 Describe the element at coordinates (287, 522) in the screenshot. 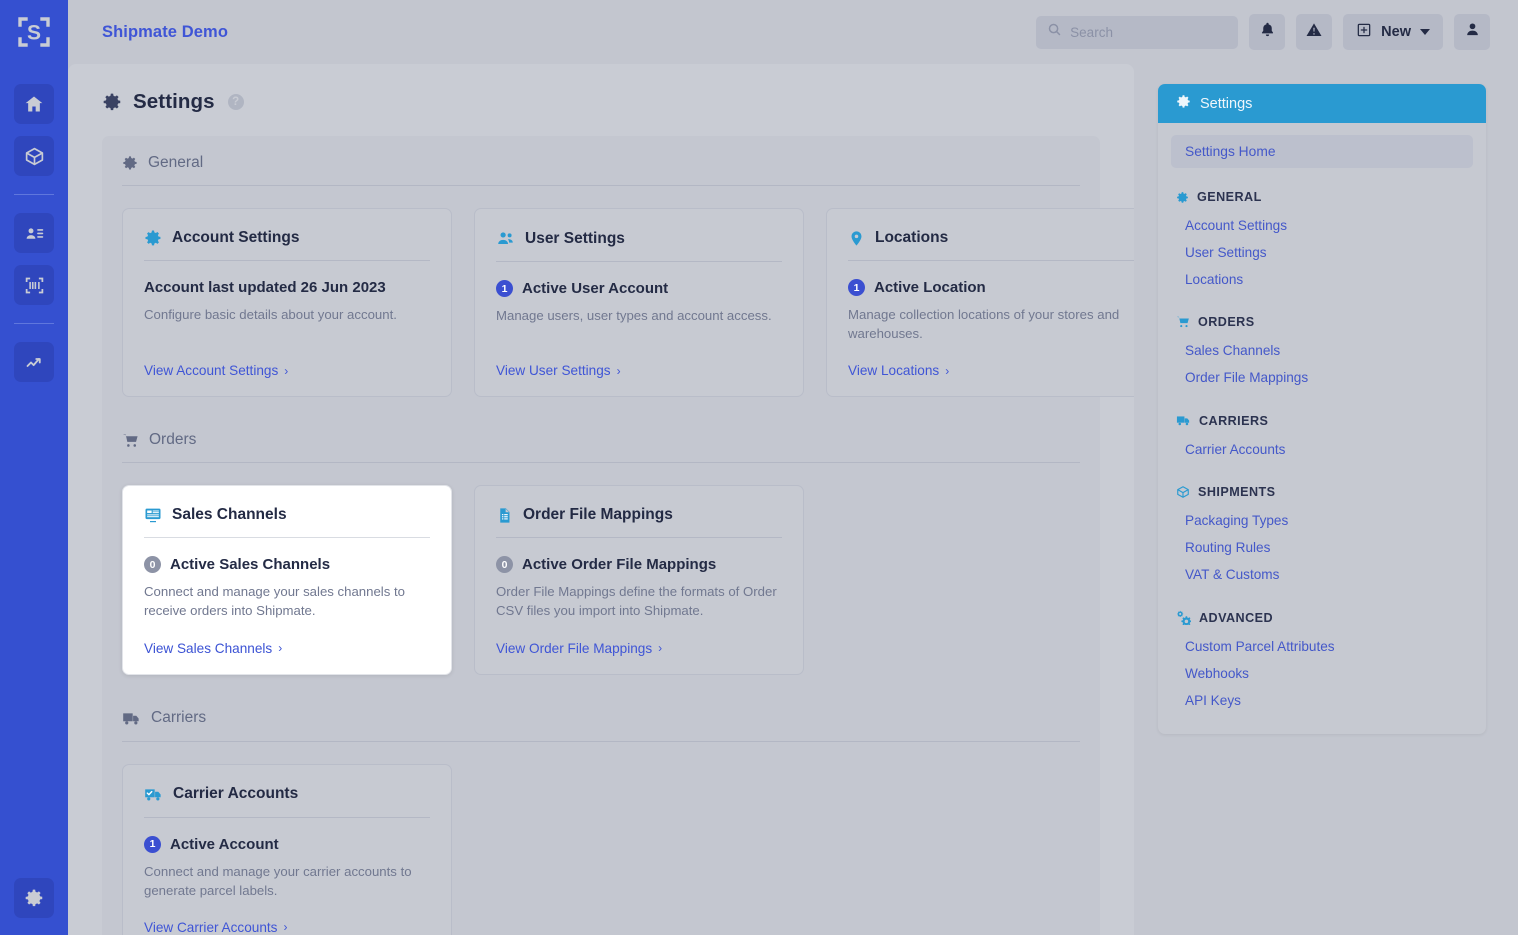

I see `card-header: Sales Channels` at that location.